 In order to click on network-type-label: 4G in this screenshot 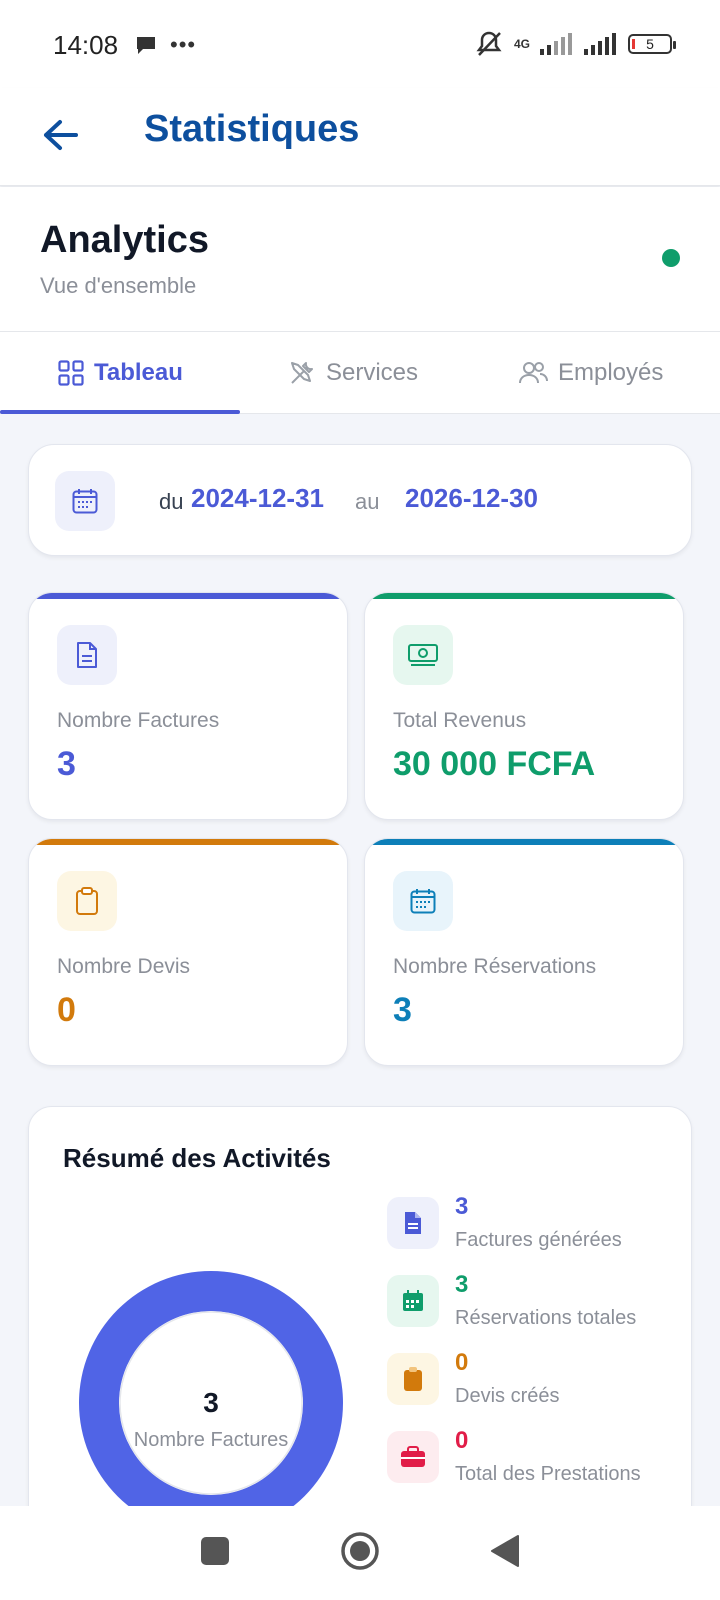, I will do `click(521, 44)`.